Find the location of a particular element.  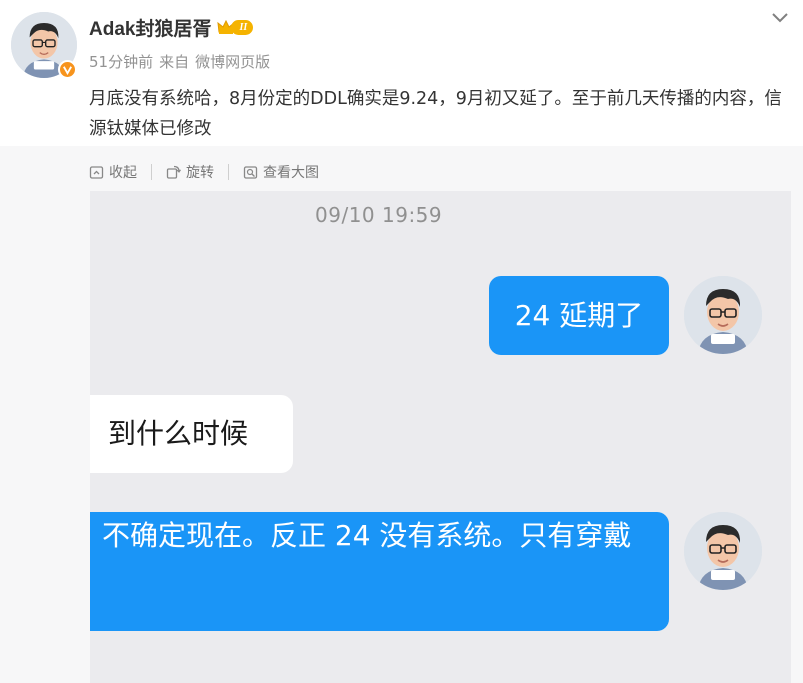

message-bubble-outgoing: 24 延期了 is located at coordinates (579, 315).